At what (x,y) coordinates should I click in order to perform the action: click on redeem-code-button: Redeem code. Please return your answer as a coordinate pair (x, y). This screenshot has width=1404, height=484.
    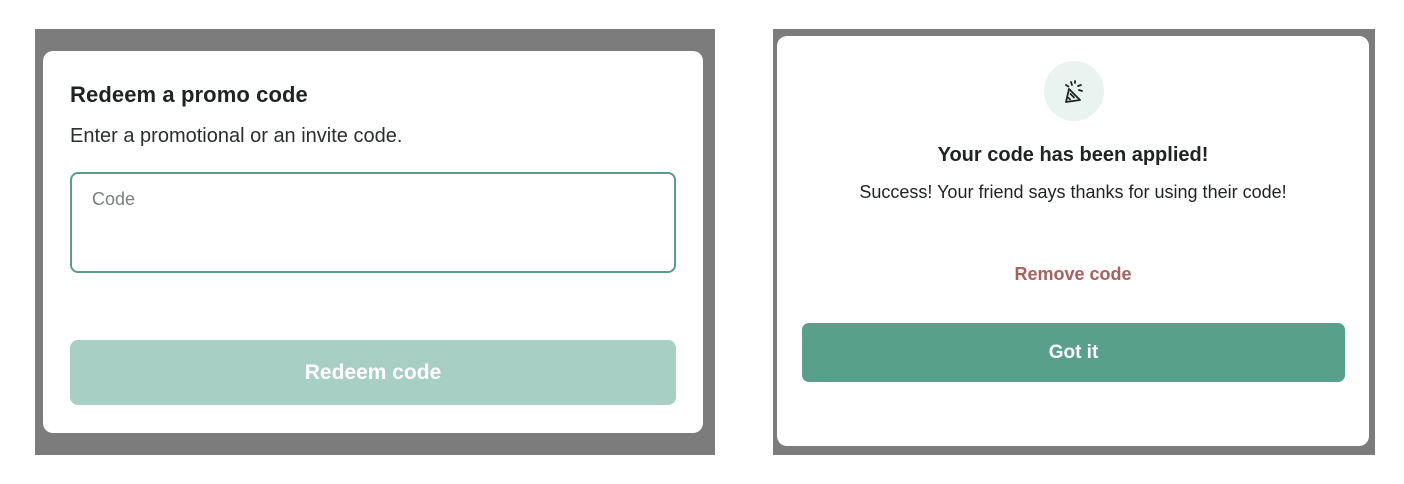
    Looking at the image, I should click on (373, 372).